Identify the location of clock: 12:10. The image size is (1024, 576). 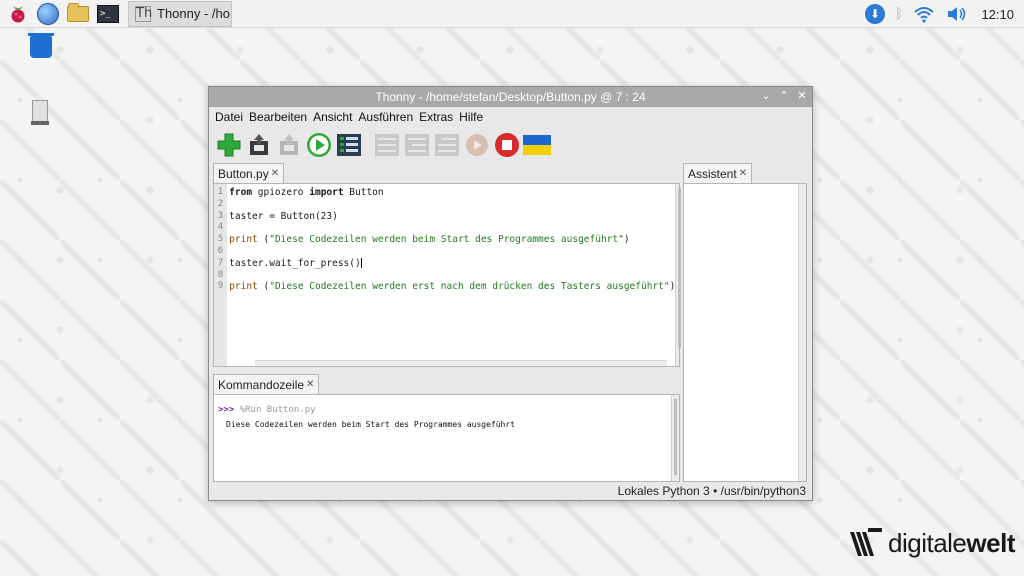
(997, 14).